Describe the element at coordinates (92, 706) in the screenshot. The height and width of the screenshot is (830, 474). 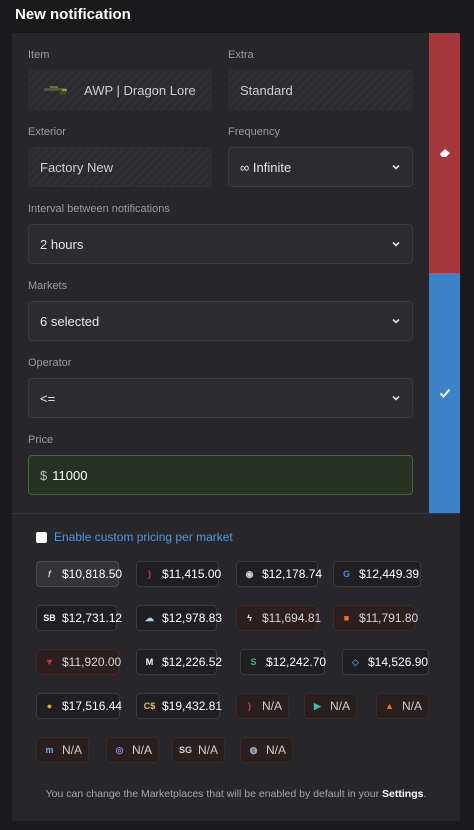
I see `market-price: $17,516.44` at that location.